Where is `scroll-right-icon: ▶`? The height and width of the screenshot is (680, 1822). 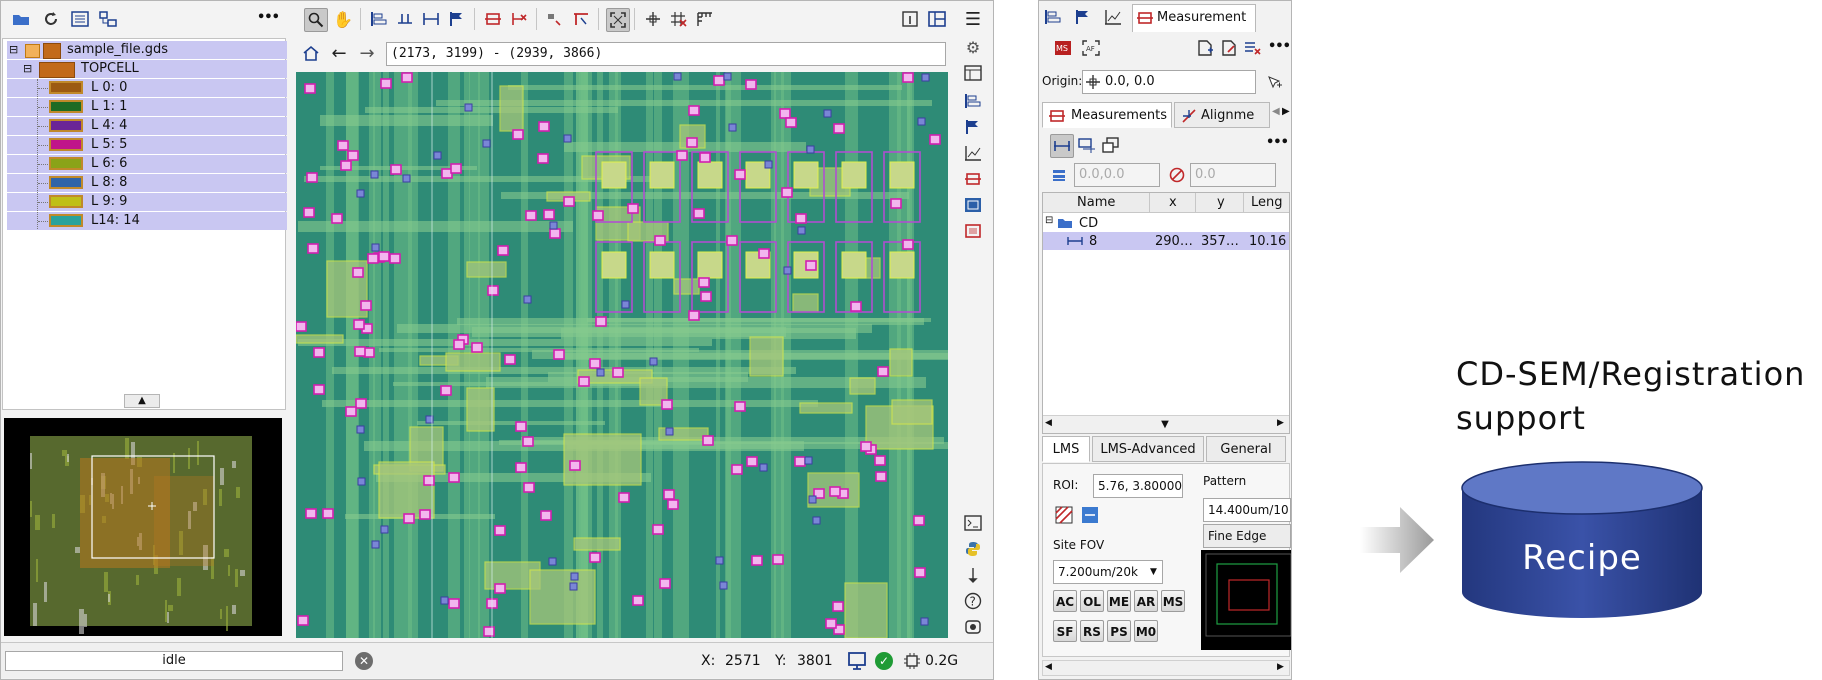
scroll-right-icon: ▶ is located at coordinates (1280, 423).